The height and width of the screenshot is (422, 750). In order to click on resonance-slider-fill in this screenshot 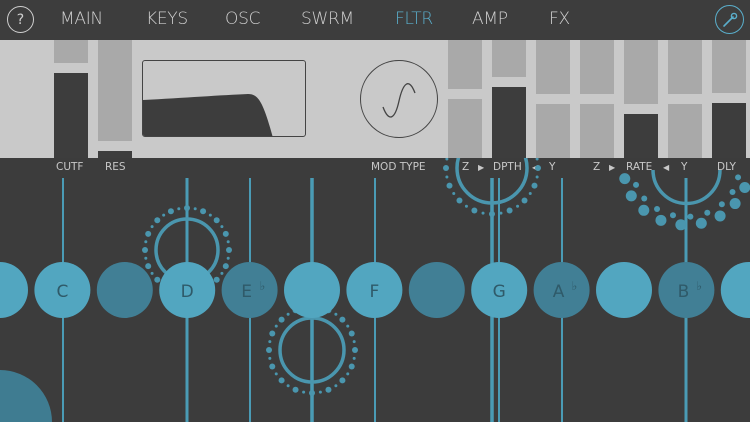, I will do `click(115, 154)`.